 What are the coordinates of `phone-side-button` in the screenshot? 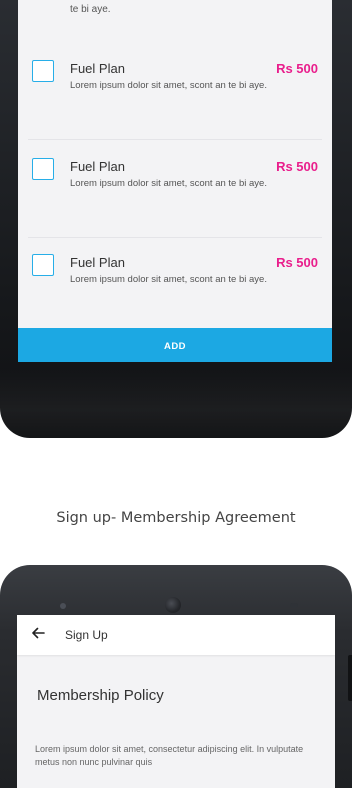 It's located at (350, 678).